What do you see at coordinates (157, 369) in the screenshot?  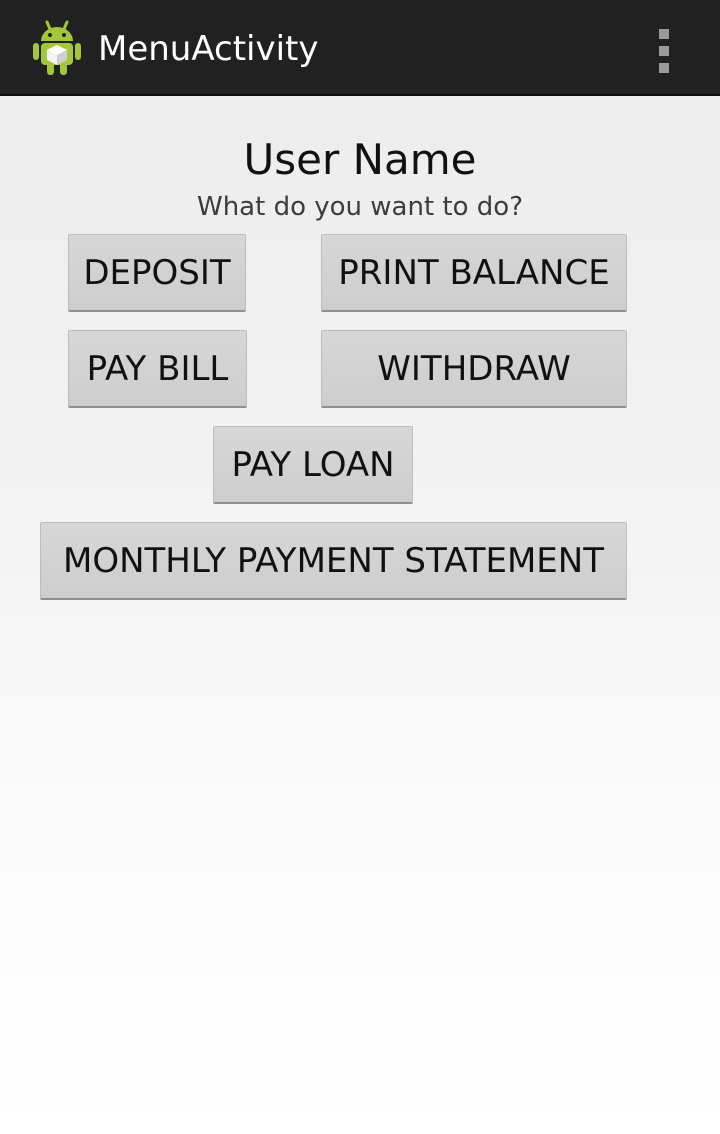 I see `pay-bill-button: PAY BILL` at bounding box center [157, 369].